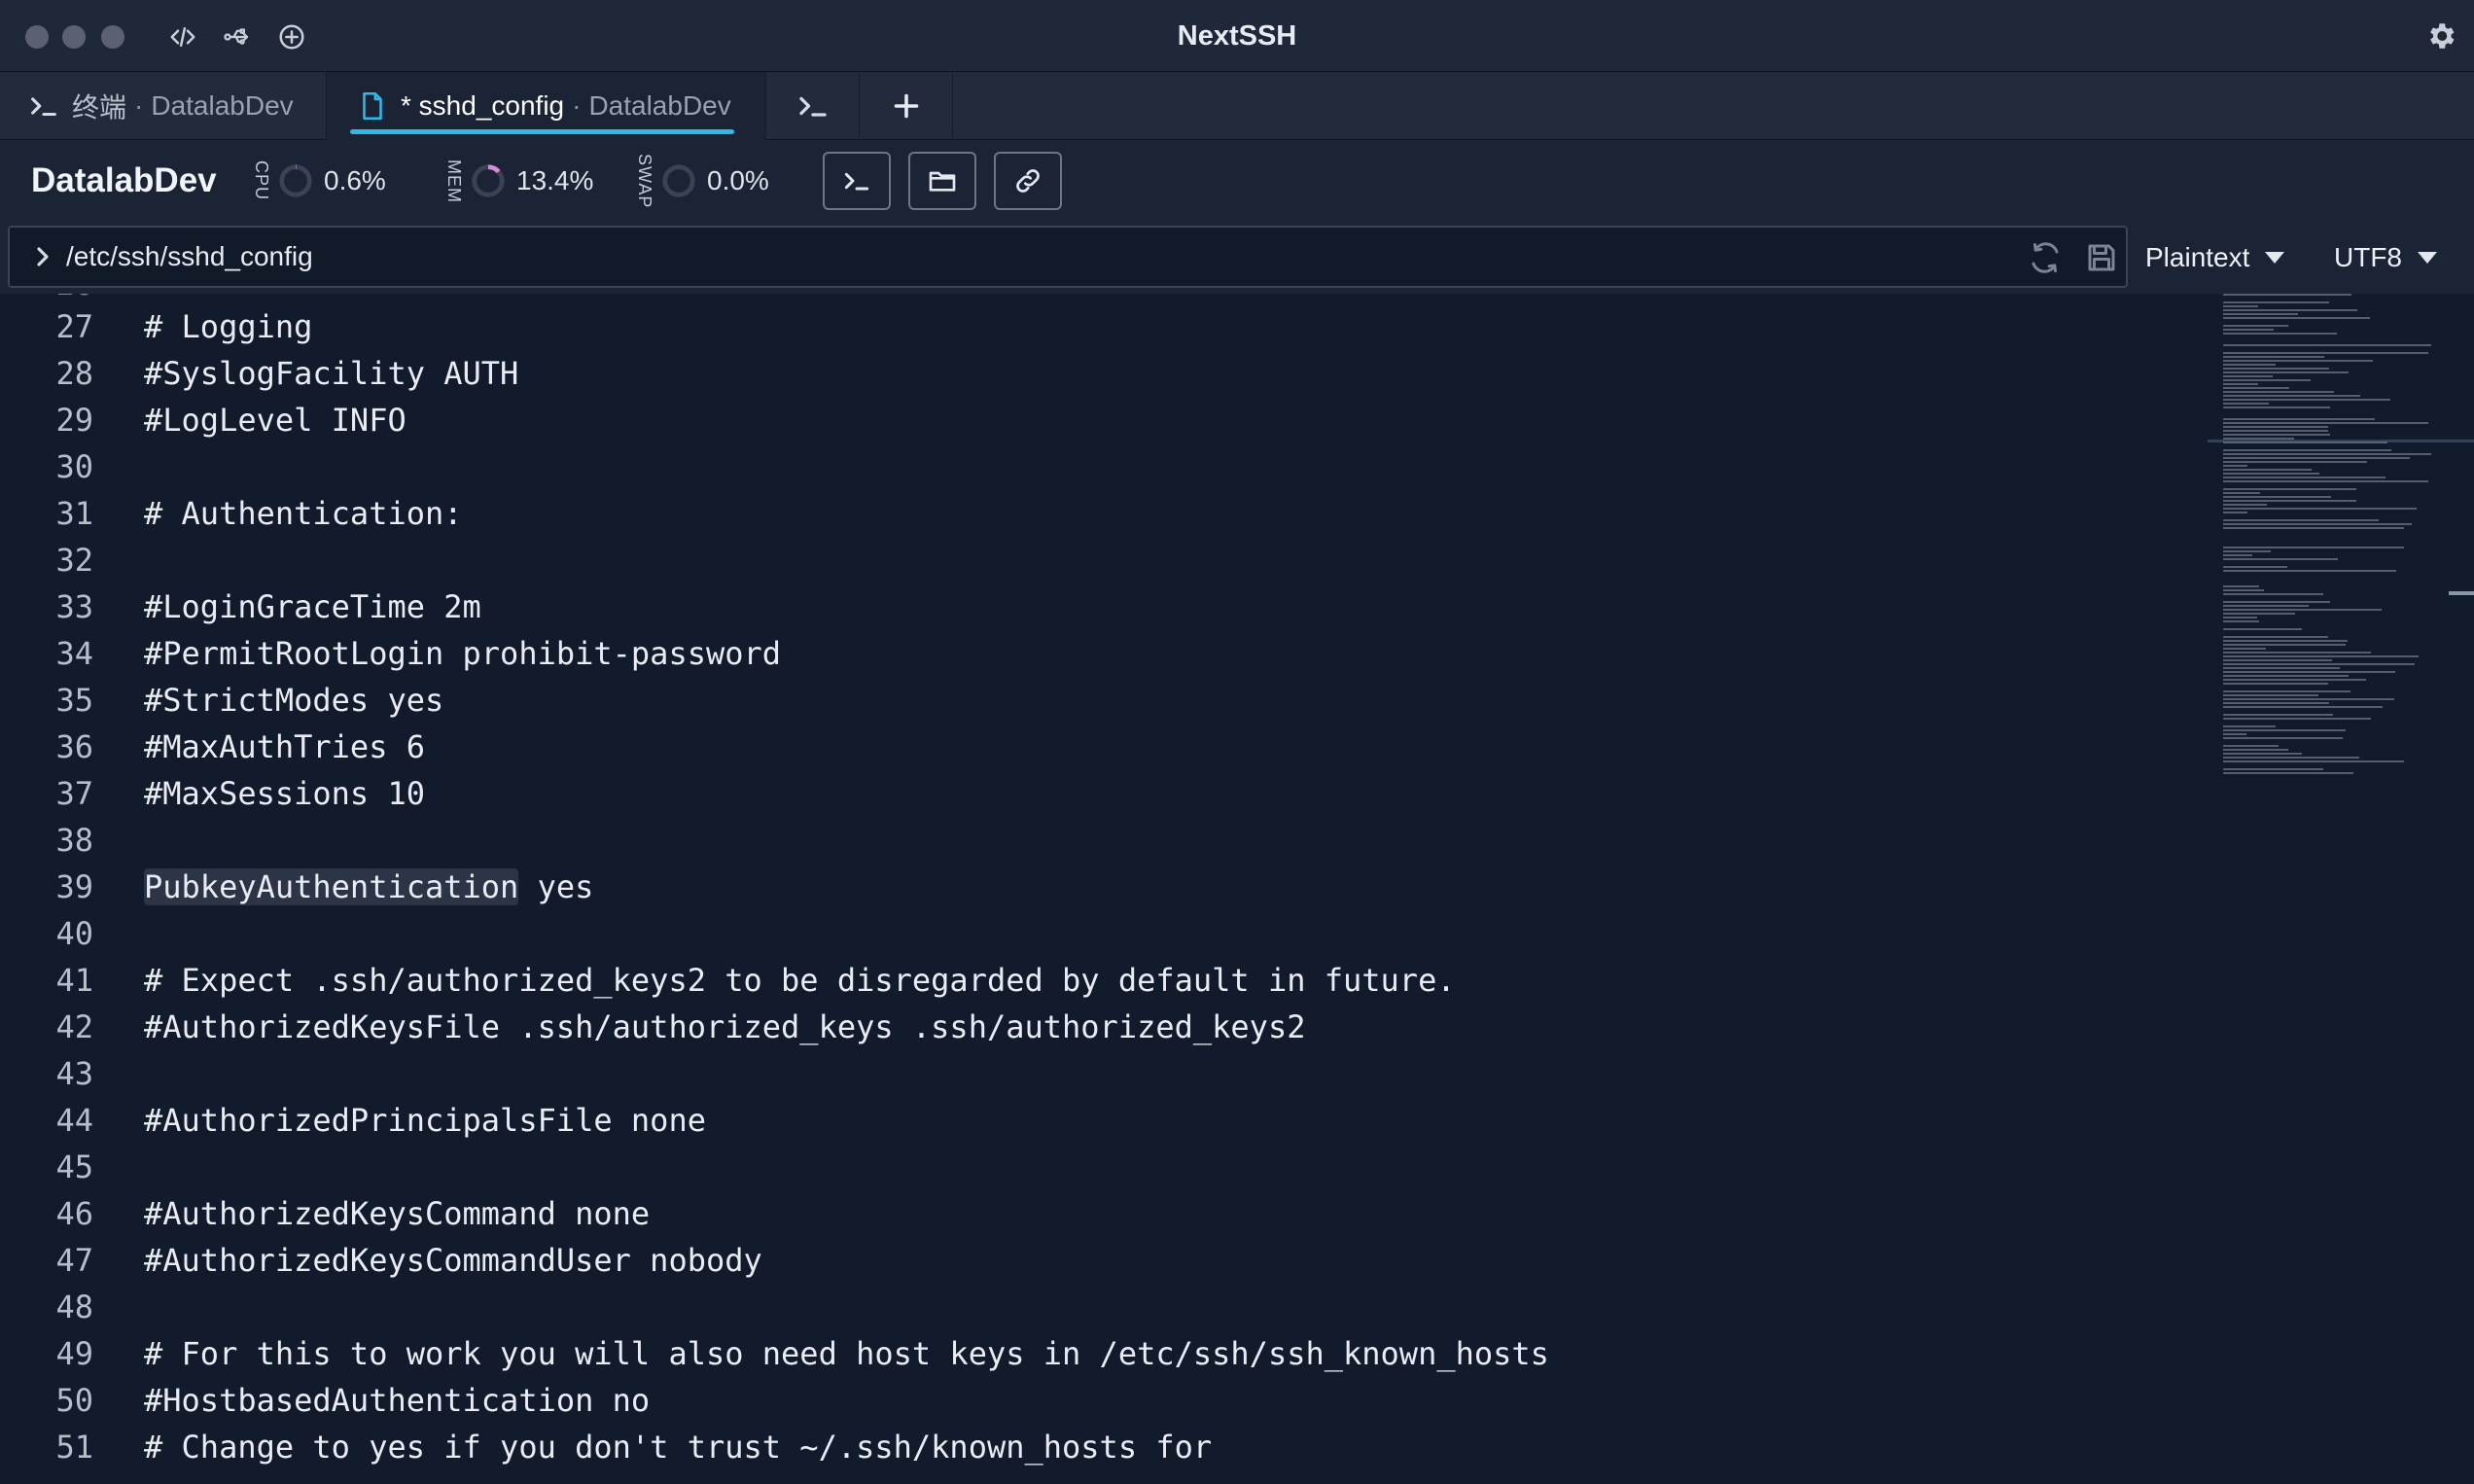  Describe the element at coordinates (74, 1401) in the screenshot. I see `line-number: 50` at that location.